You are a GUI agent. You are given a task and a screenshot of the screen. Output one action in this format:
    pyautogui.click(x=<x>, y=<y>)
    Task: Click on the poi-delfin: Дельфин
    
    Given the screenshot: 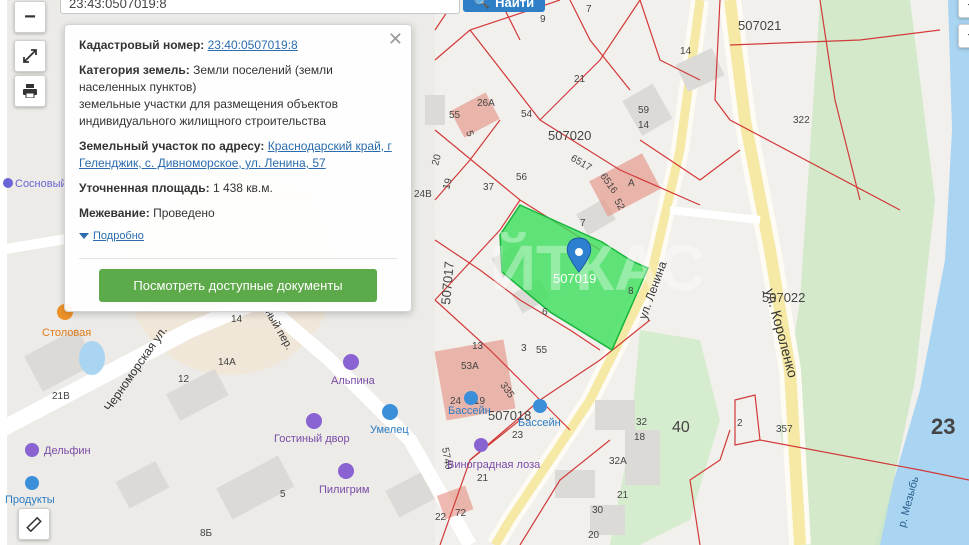 What is the action you would take?
    pyautogui.click(x=58, y=450)
    